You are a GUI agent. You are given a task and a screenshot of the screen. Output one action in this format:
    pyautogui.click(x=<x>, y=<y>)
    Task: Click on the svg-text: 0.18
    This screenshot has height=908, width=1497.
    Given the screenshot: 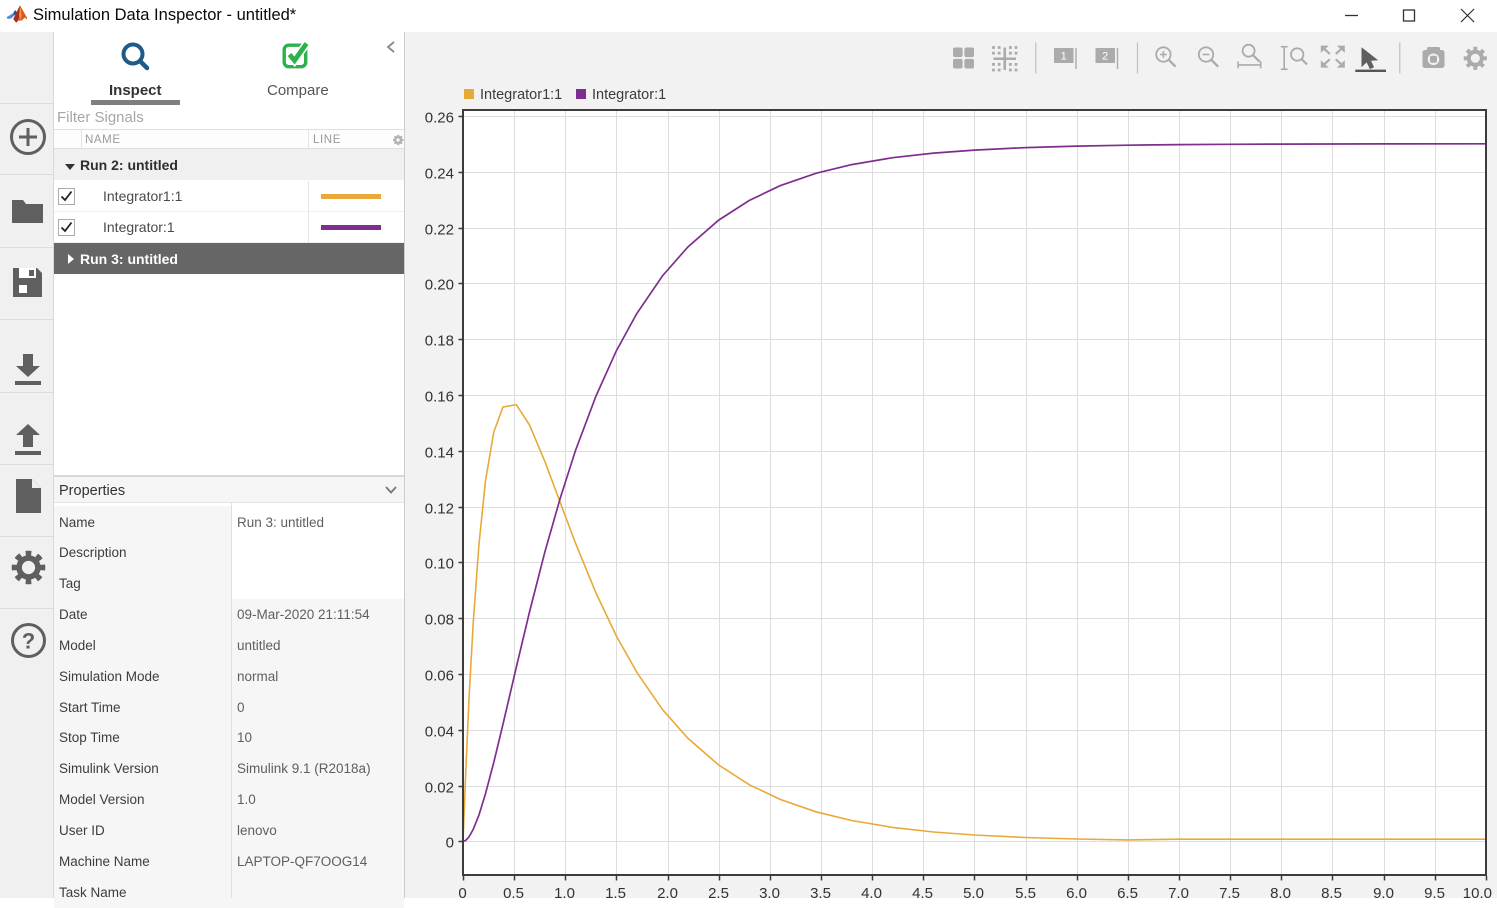 What is the action you would take?
    pyautogui.click(x=439, y=341)
    